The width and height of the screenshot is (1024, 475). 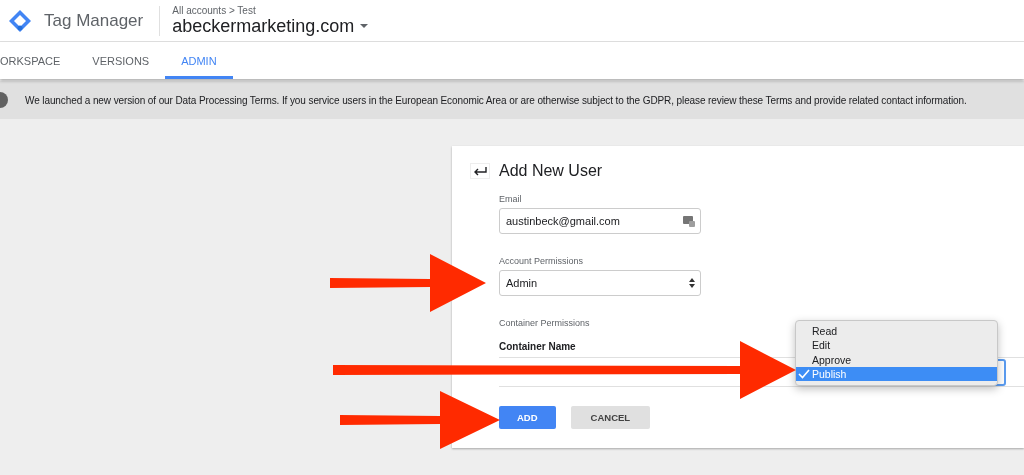 I want to click on field-label: Container Permissions, so click(x=545, y=323).